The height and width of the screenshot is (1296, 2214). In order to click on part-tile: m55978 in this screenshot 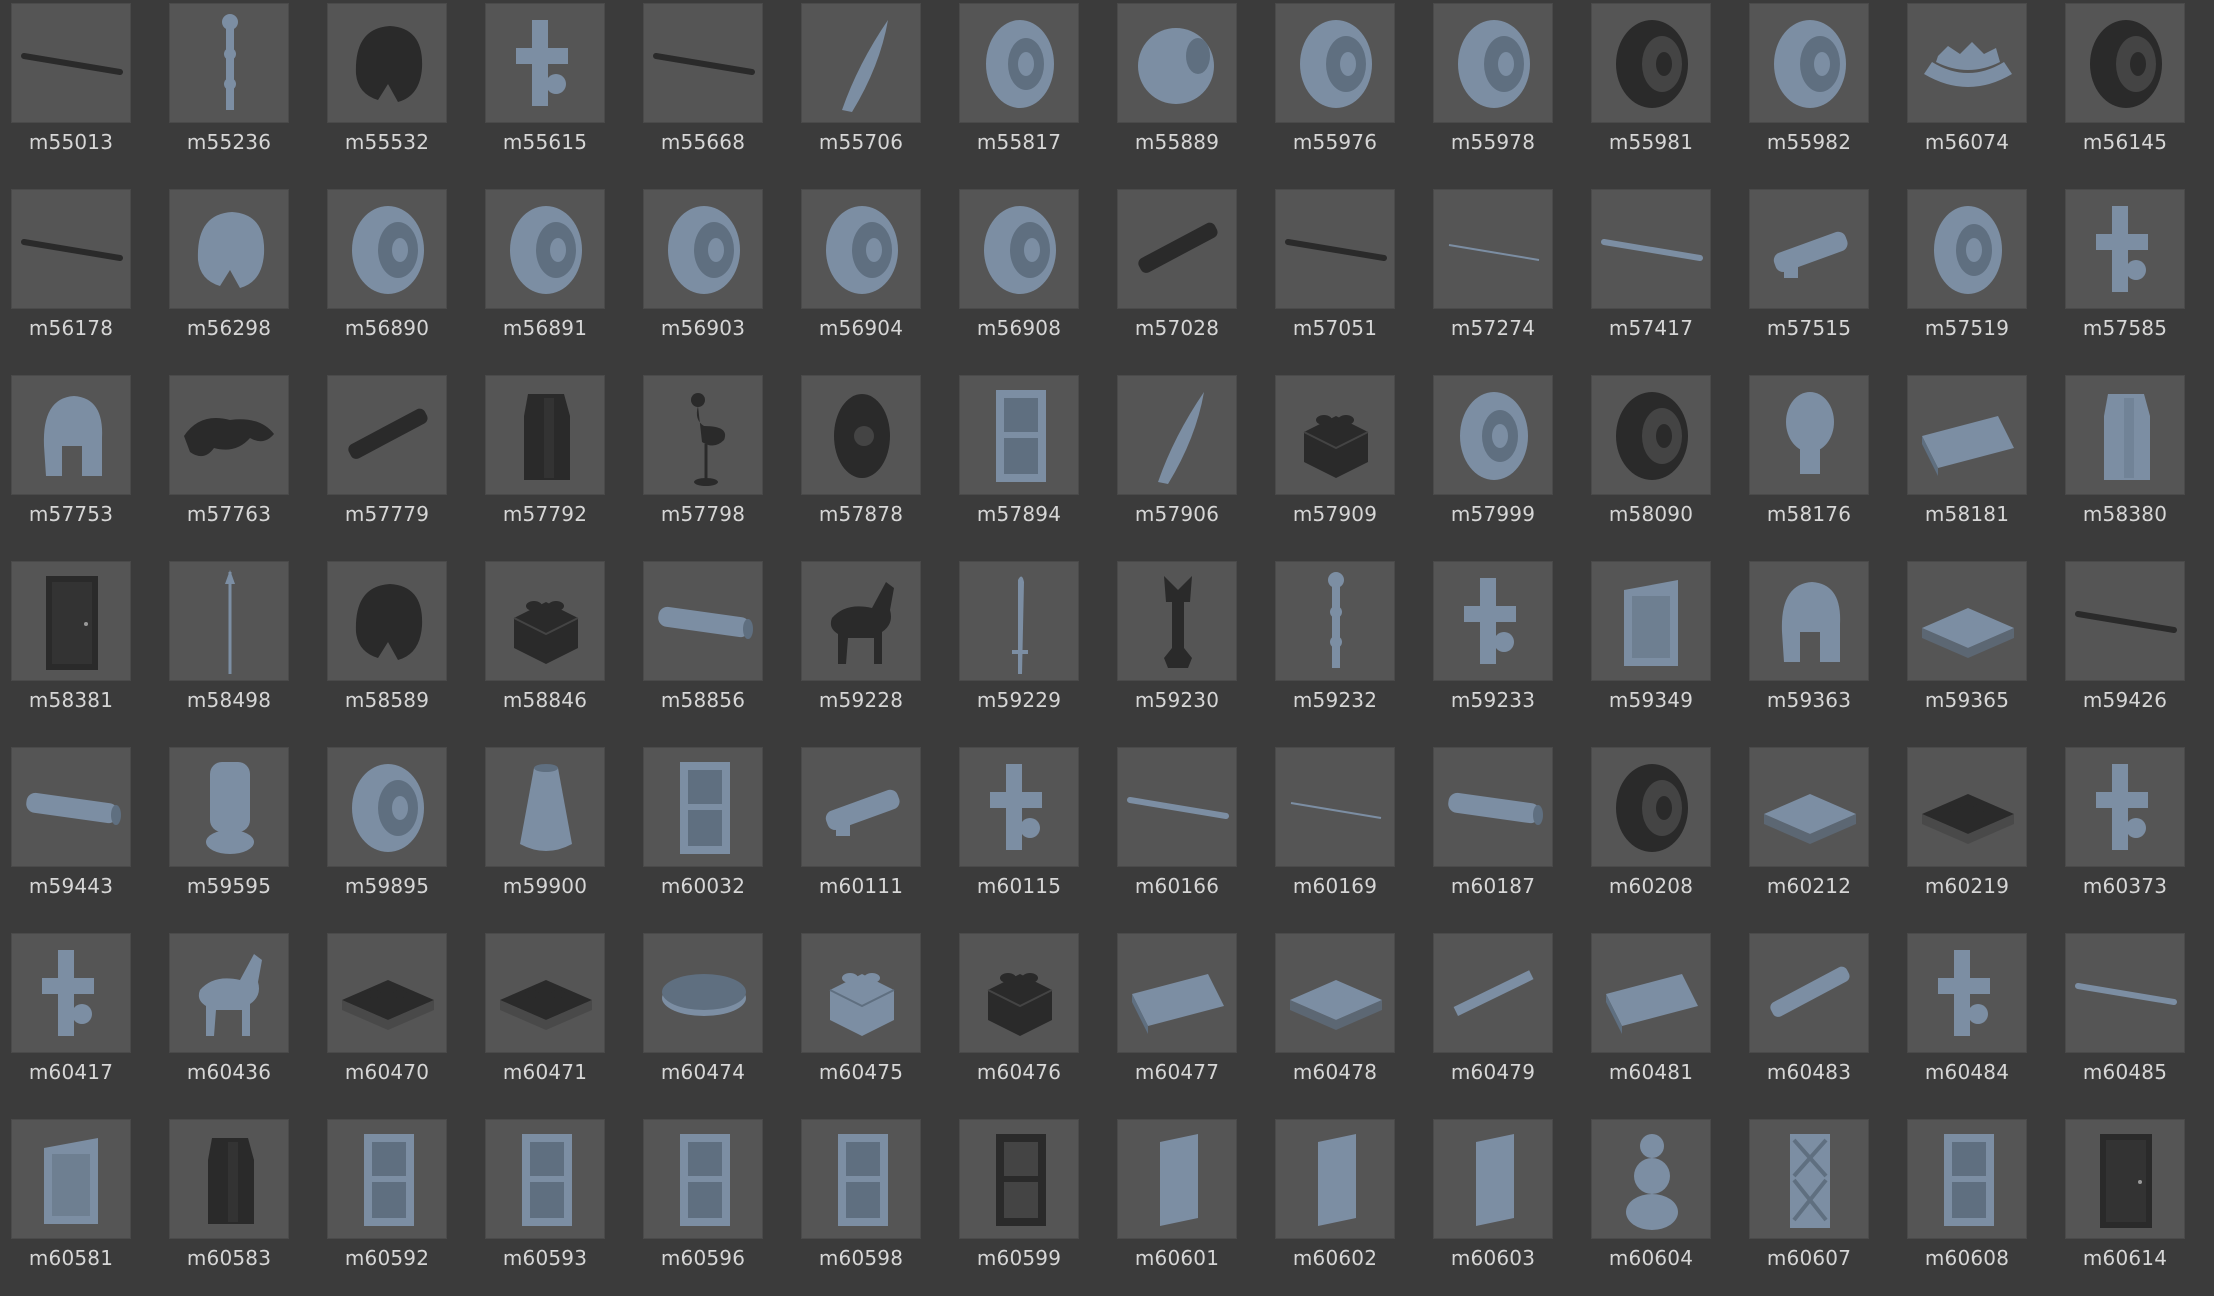, I will do `click(1501, 90)`.